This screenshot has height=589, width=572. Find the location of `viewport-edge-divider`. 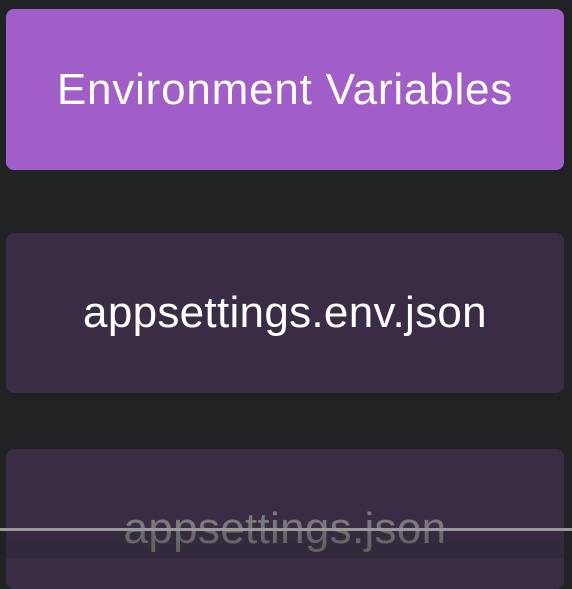

viewport-edge-divider is located at coordinates (286, 529).